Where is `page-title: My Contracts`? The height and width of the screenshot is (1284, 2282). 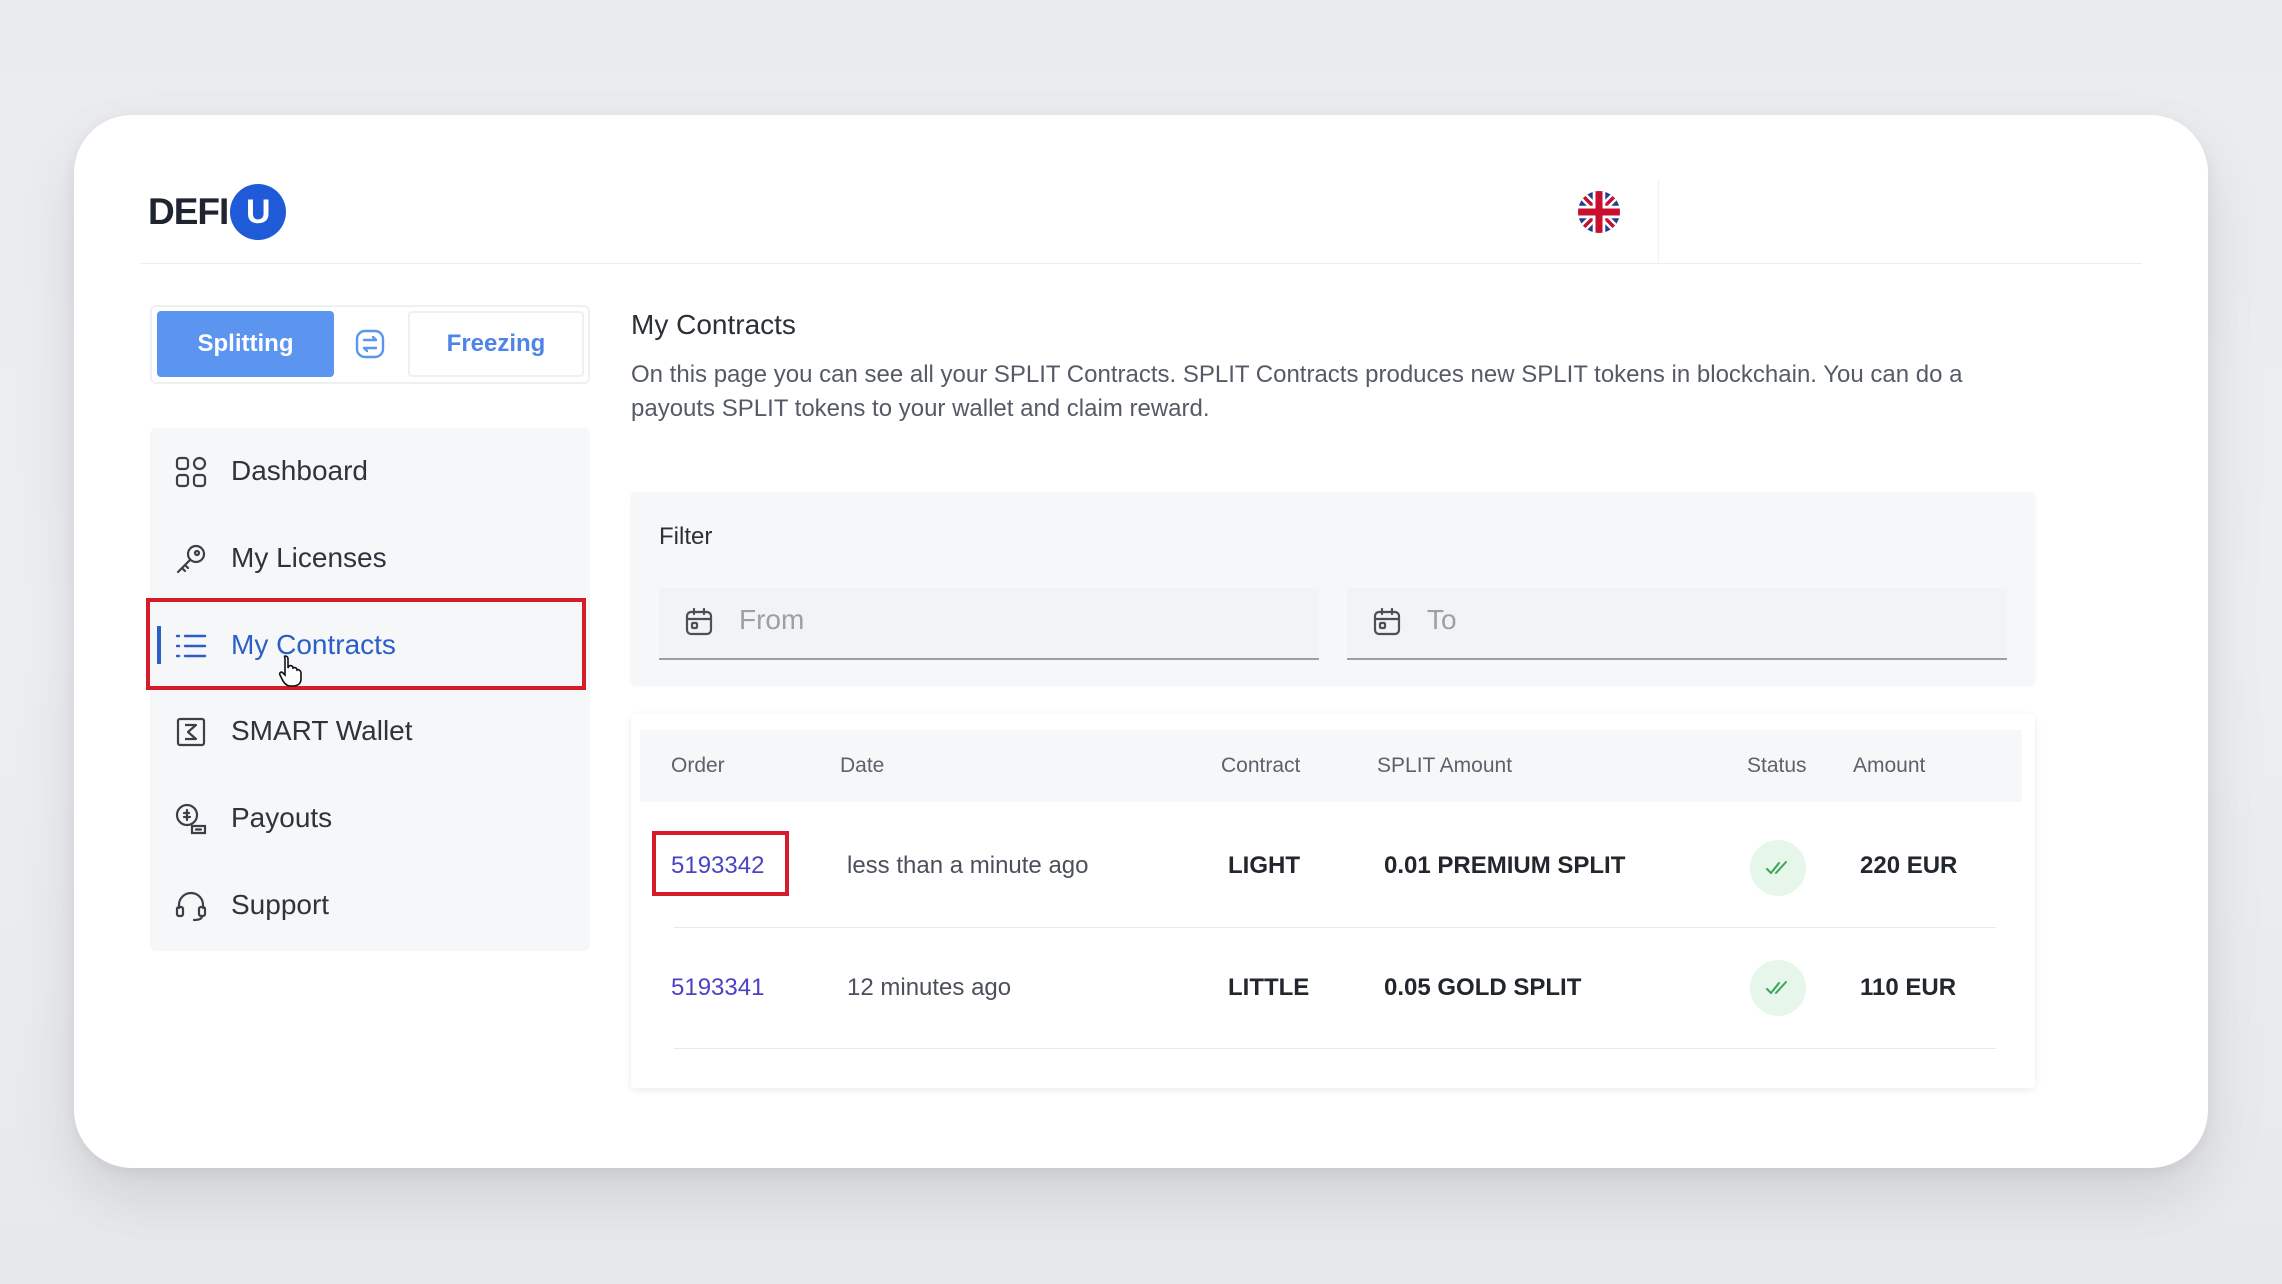 page-title: My Contracts is located at coordinates (713, 324).